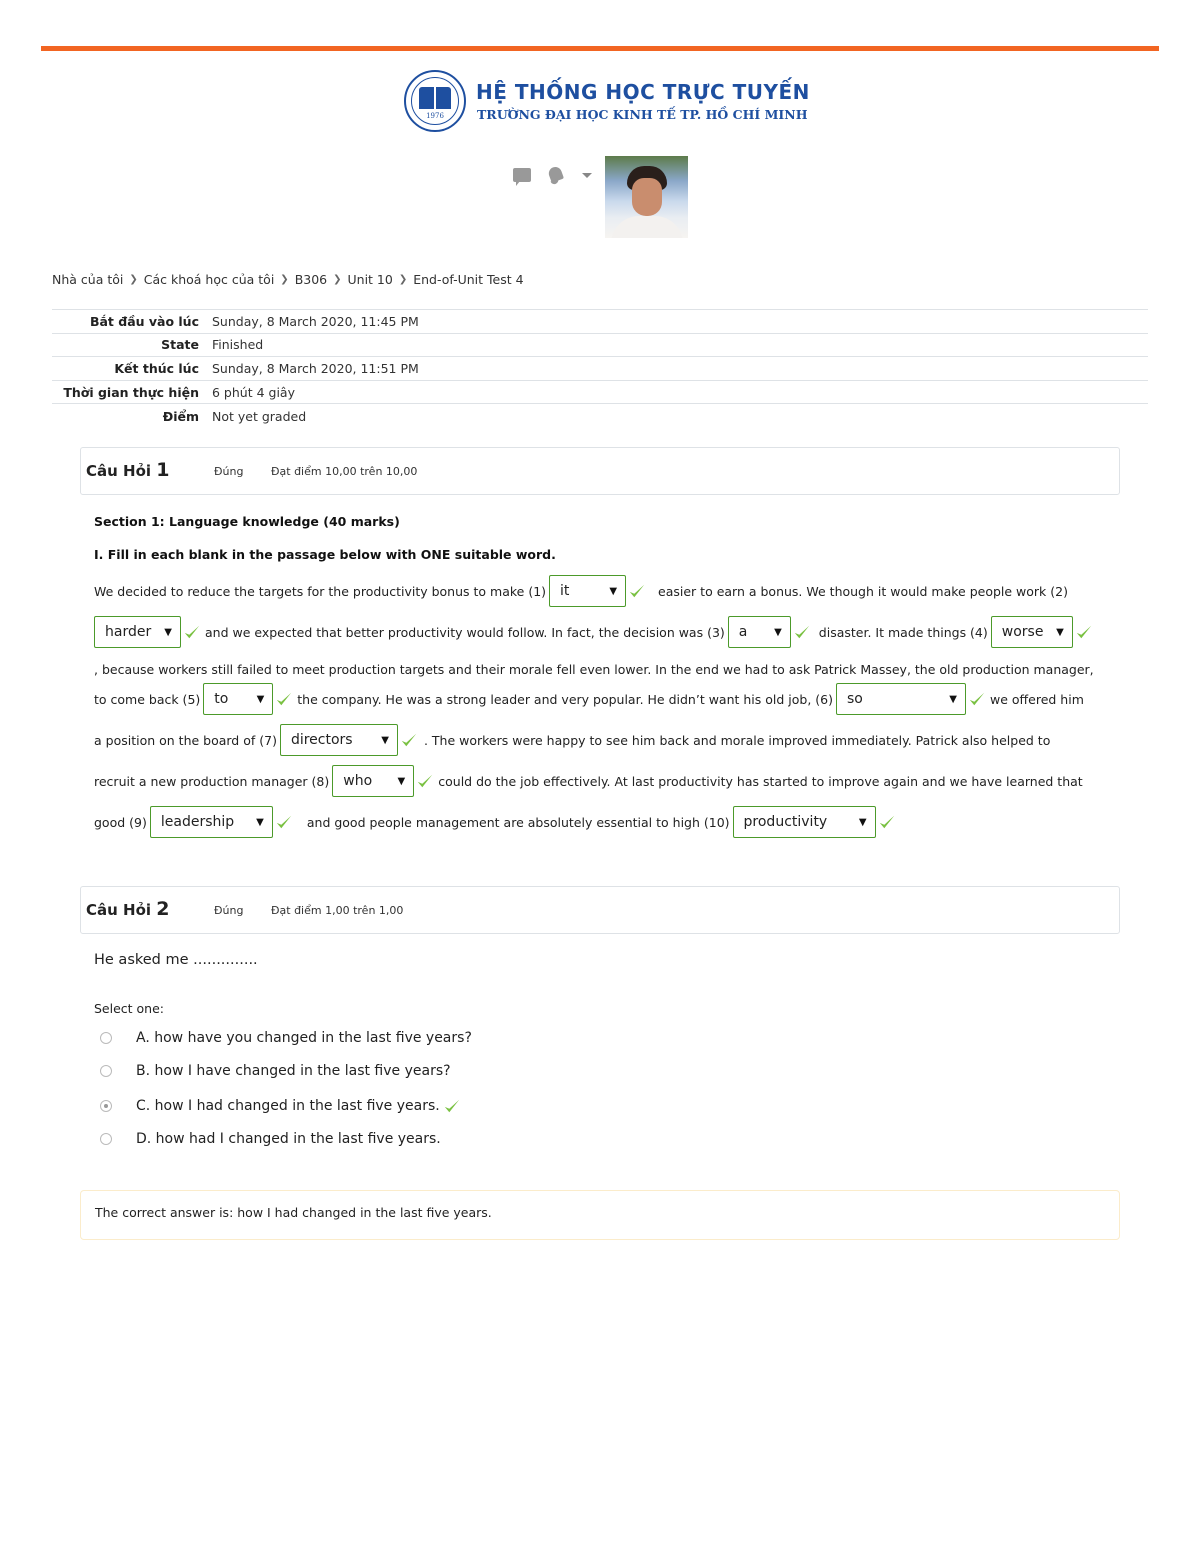 This screenshot has width=1200, height=1552. I want to click on bell-icon, so click(555, 175).